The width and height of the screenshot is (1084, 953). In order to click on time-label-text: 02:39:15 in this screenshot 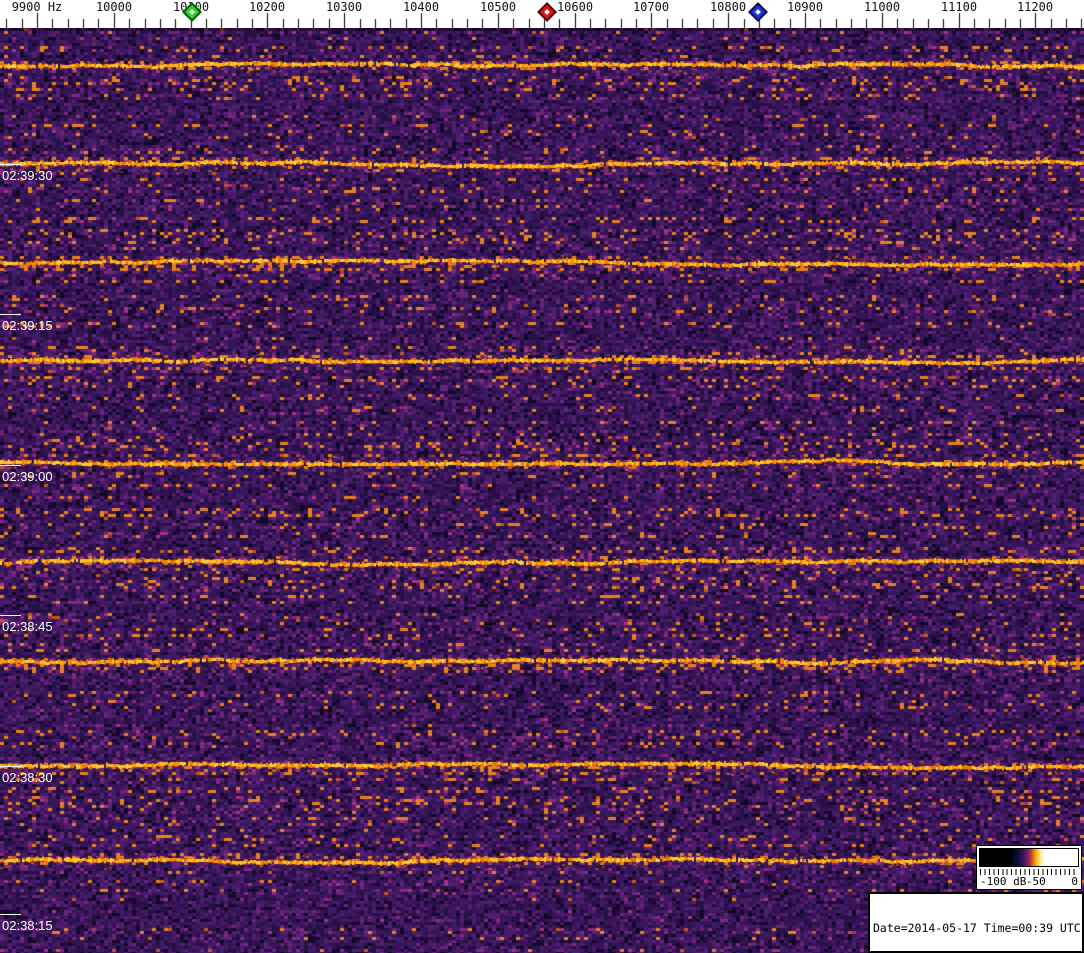, I will do `click(27, 325)`.